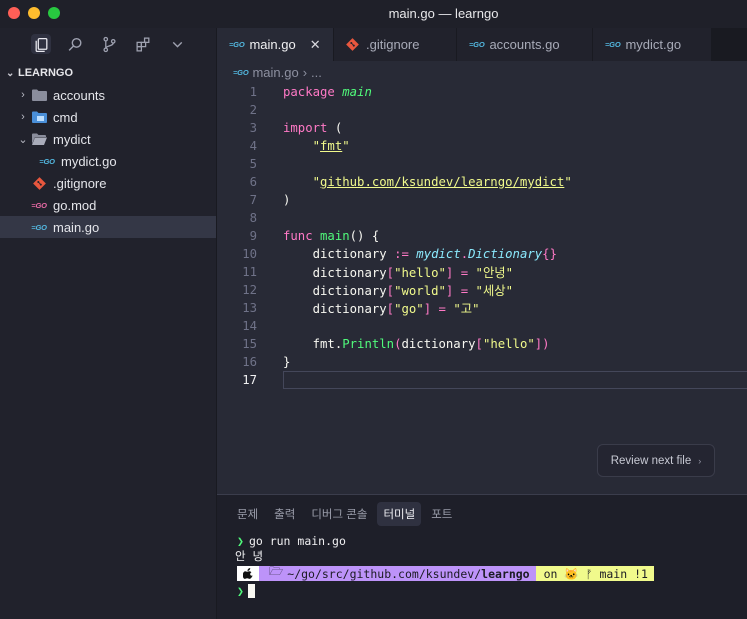 The image size is (747, 619). I want to click on path-current-dir: learngo, so click(505, 573).